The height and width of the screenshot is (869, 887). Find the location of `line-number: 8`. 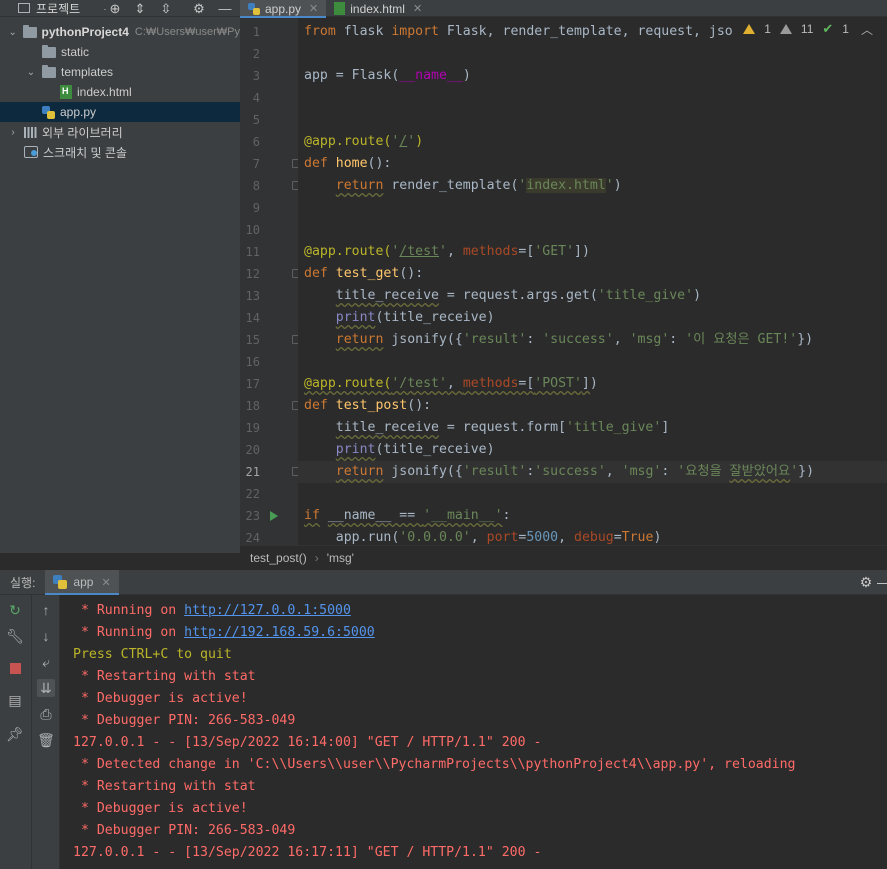

line-number: 8 is located at coordinates (250, 186).